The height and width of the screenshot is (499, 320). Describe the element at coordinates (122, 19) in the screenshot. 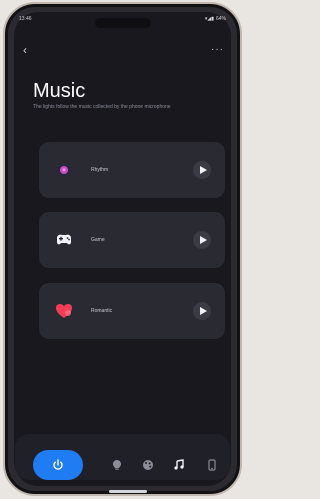

I see `status-bar: 13:46 ▾◢▮ 64%` at that location.